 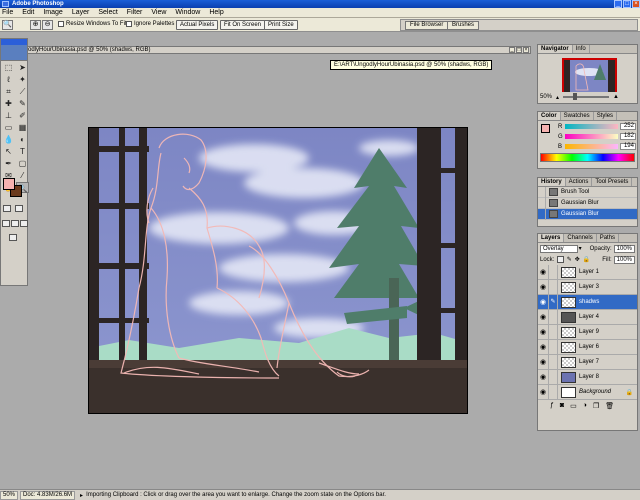 What do you see at coordinates (7, 25) in the screenshot?
I see `zoom-tool-preset-icon: 🔍` at bounding box center [7, 25].